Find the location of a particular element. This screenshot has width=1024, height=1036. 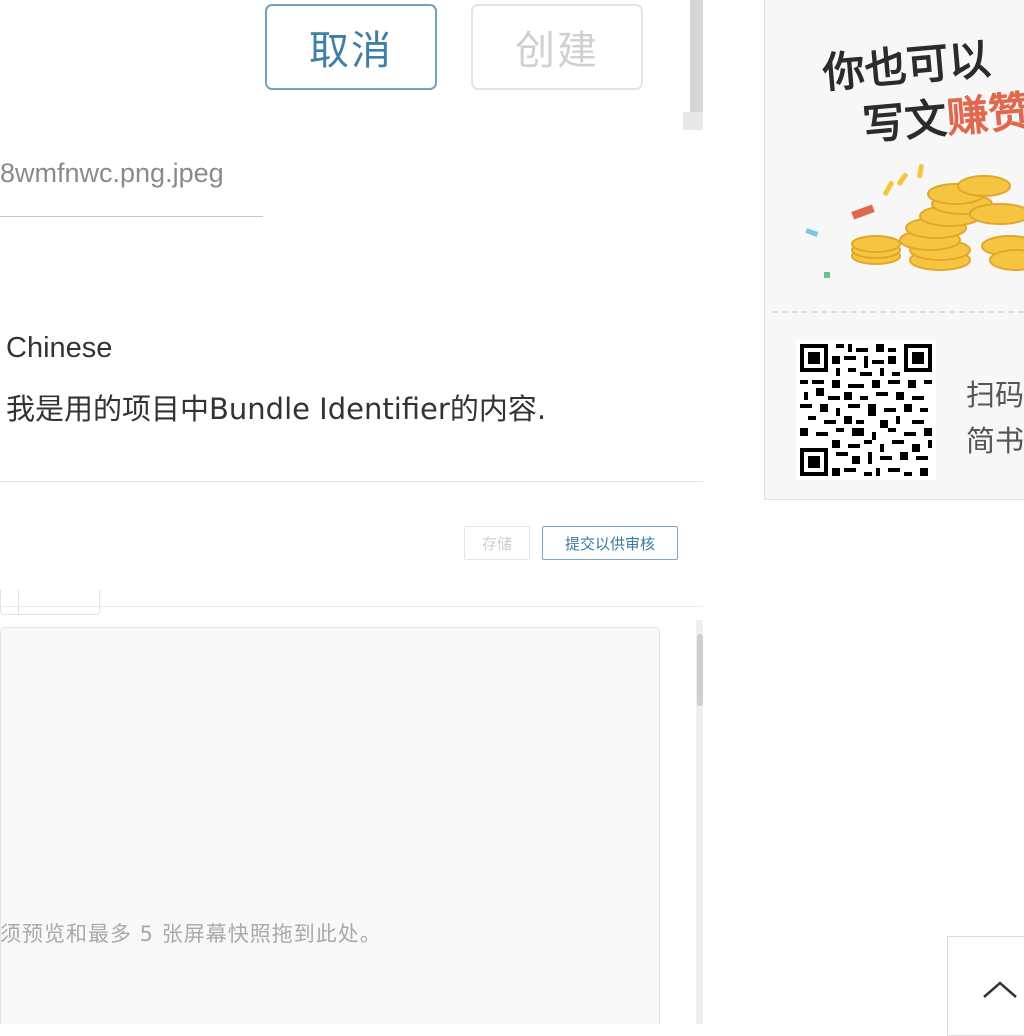

ad-scan-text-line2: 简书 is located at coordinates (995, 441).